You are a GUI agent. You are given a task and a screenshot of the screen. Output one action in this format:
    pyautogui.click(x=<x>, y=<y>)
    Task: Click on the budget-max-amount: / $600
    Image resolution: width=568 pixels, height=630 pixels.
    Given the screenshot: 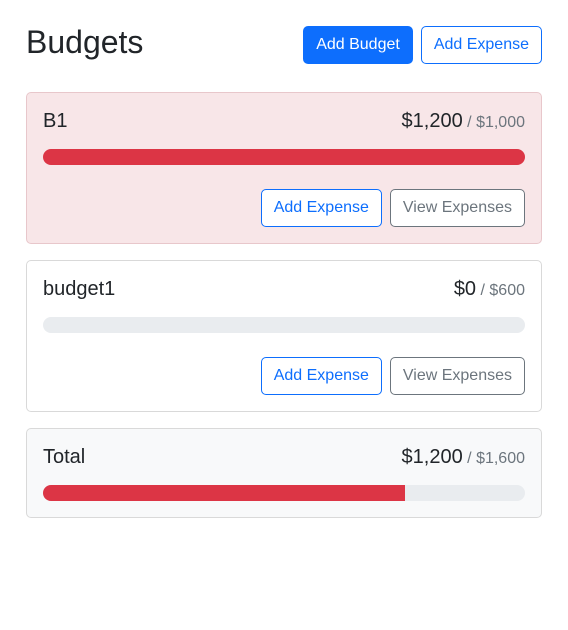 What is the action you would take?
    pyautogui.click(x=502, y=290)
    